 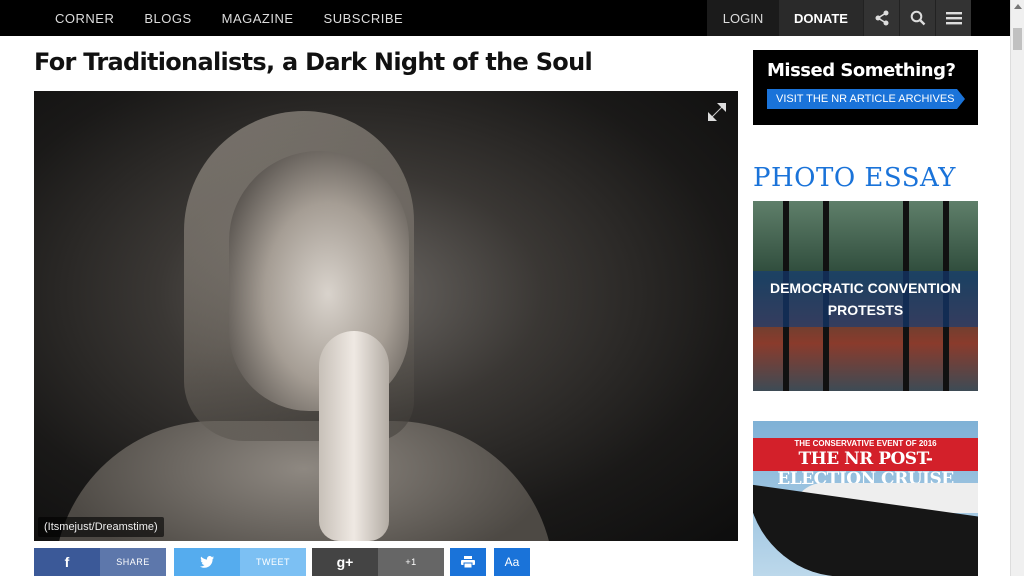 I want to click on archive-ad-button: VISIT THE NR ARTICLE ARCHIVES, so click(x=866, y=99).